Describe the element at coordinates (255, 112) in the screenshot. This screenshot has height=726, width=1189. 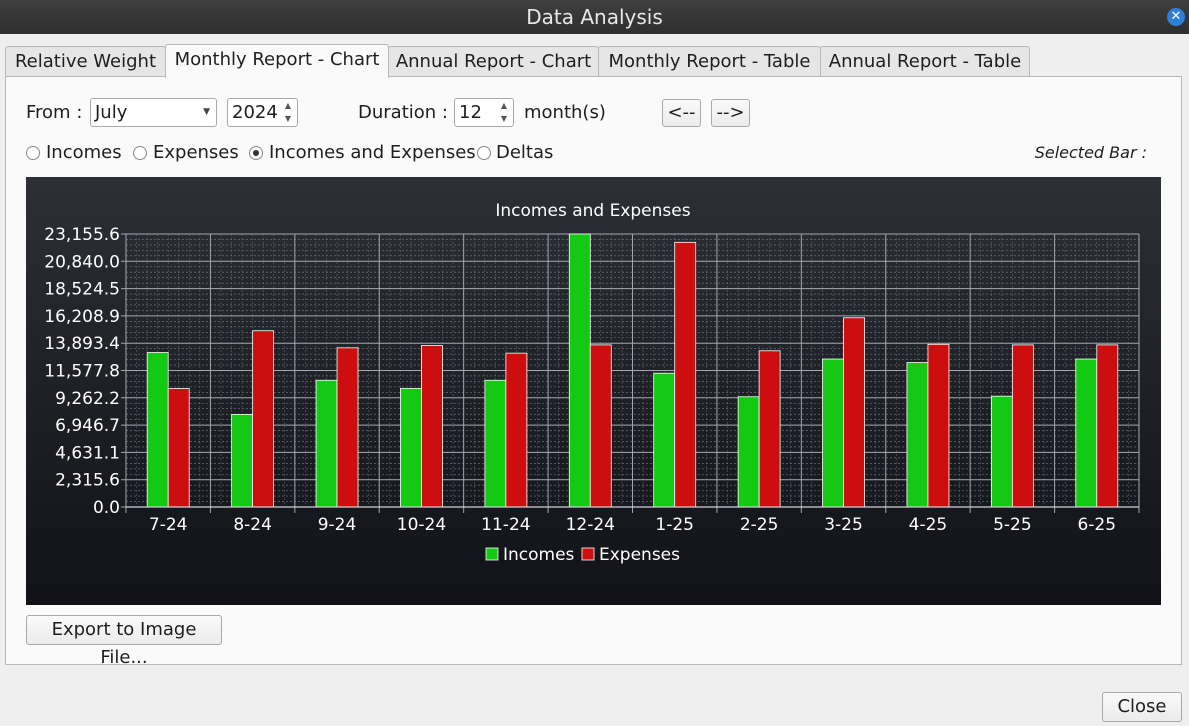
I see `year-value: 2024` at that location.